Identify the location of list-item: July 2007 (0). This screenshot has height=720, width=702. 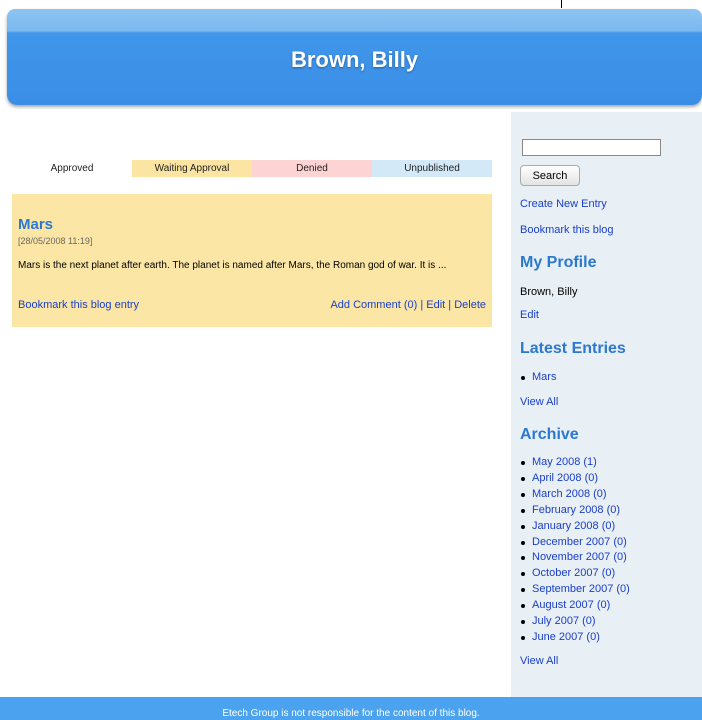
(575, 622).